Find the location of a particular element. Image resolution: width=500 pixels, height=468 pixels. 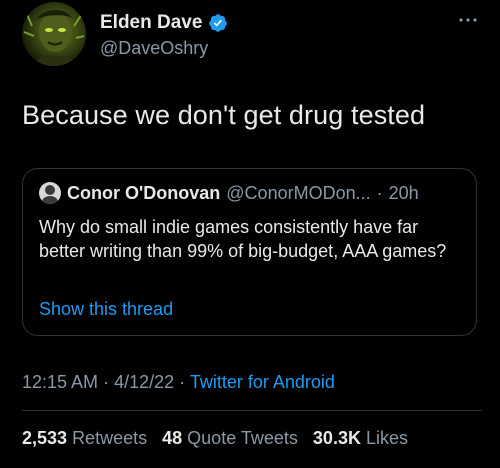

quote-tweets-label: Quote Tweets is located at coordinates (242, 438).